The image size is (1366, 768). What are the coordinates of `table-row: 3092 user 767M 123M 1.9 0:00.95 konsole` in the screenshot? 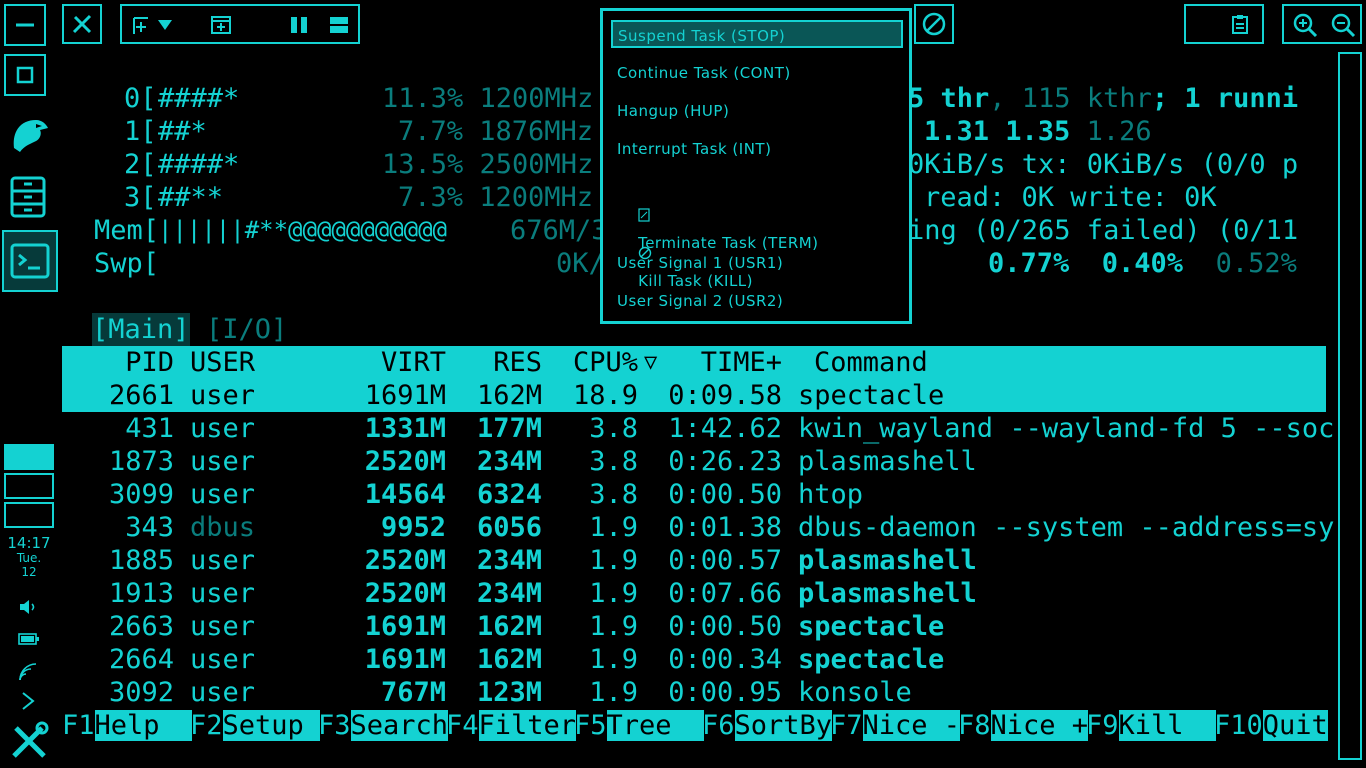 It's located at (694, 692).